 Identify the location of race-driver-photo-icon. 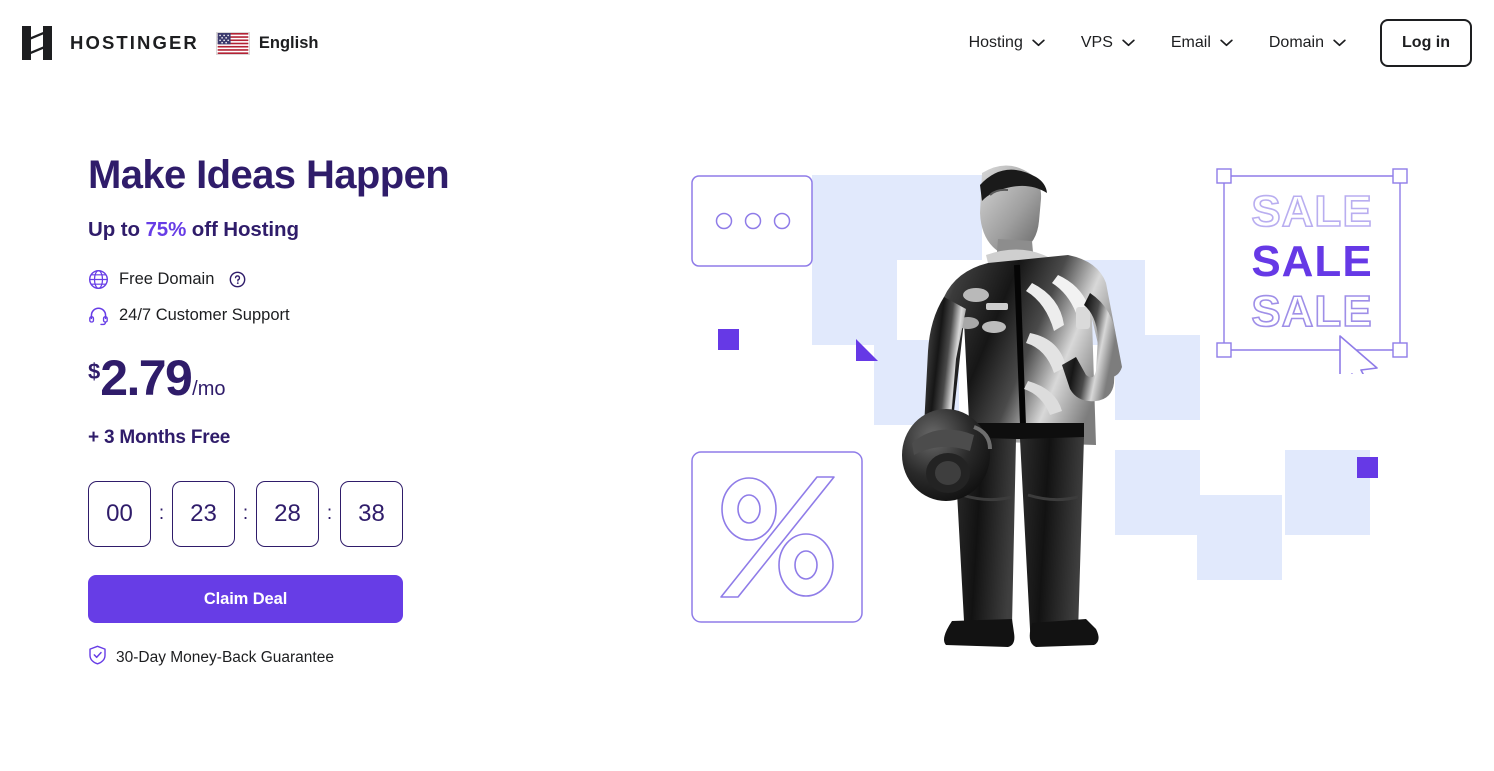
(1020, 407).